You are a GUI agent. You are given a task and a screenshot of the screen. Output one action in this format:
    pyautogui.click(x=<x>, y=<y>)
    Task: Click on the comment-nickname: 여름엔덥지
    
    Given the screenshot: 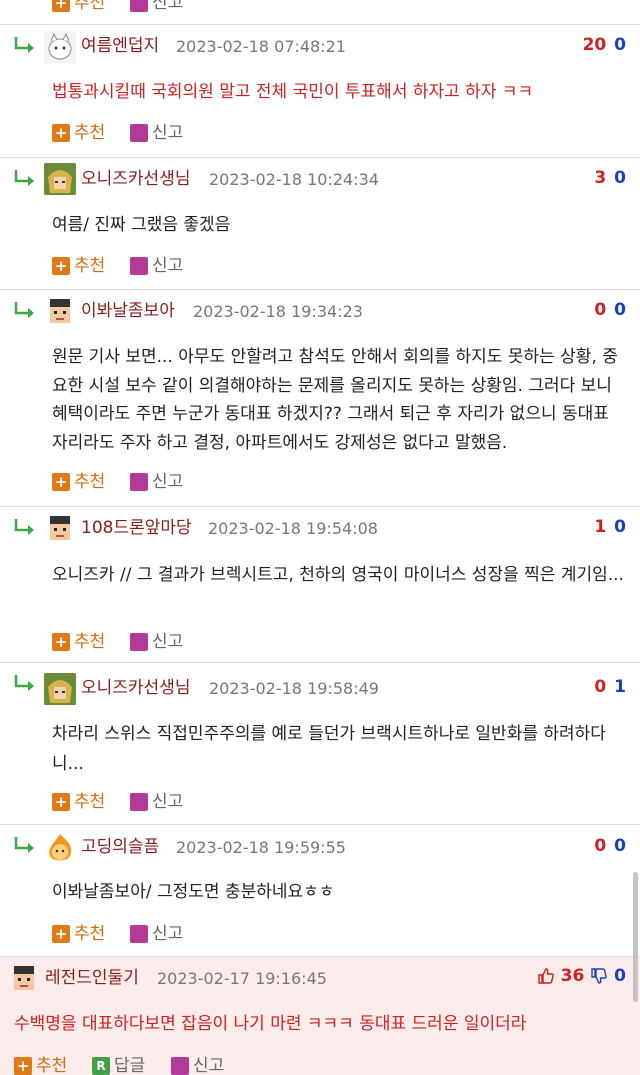 What is the action you would take?
    pyautogui.click(x=120, y=46)
    